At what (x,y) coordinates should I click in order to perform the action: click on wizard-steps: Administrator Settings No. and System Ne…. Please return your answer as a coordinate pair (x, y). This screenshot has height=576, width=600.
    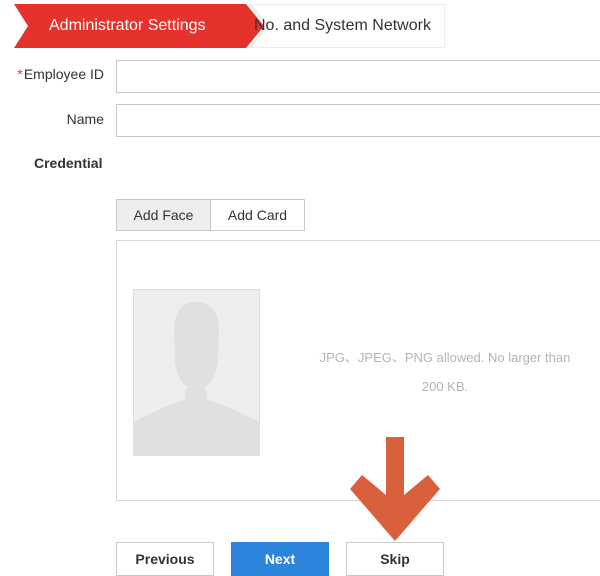
    Looking at the image, I should click on (229, 26).